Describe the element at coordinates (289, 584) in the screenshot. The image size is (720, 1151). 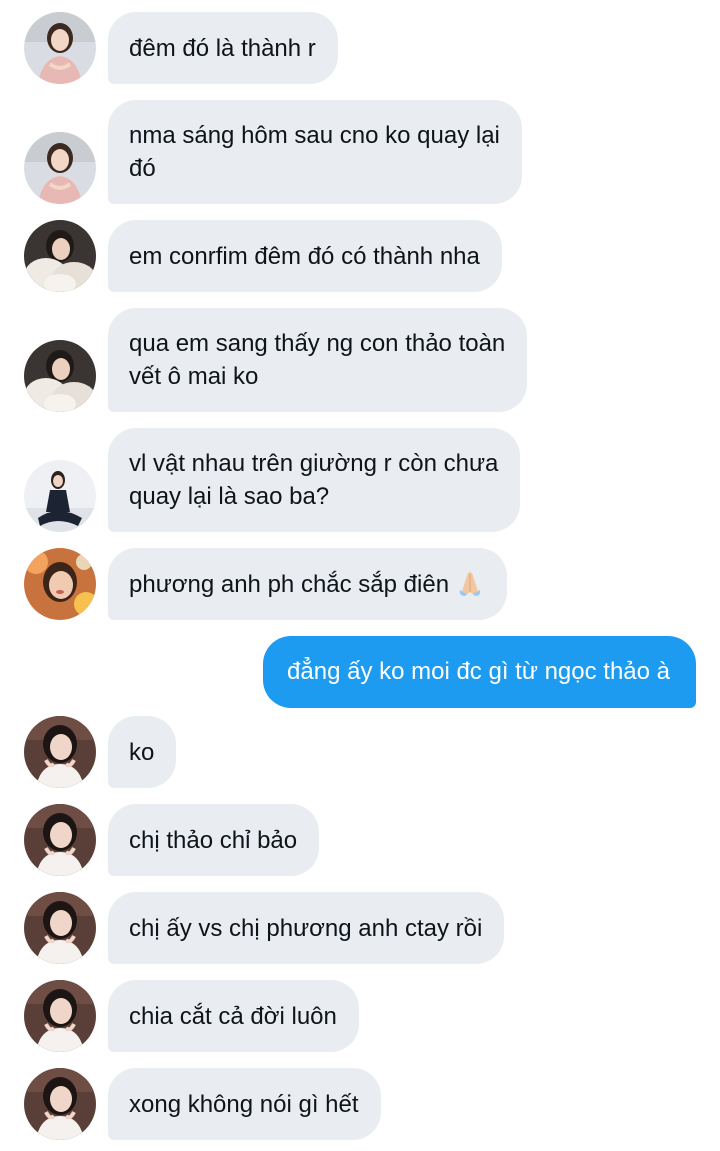
I see `message-text-content: phương anh ph chắc sắp điên` at that location.